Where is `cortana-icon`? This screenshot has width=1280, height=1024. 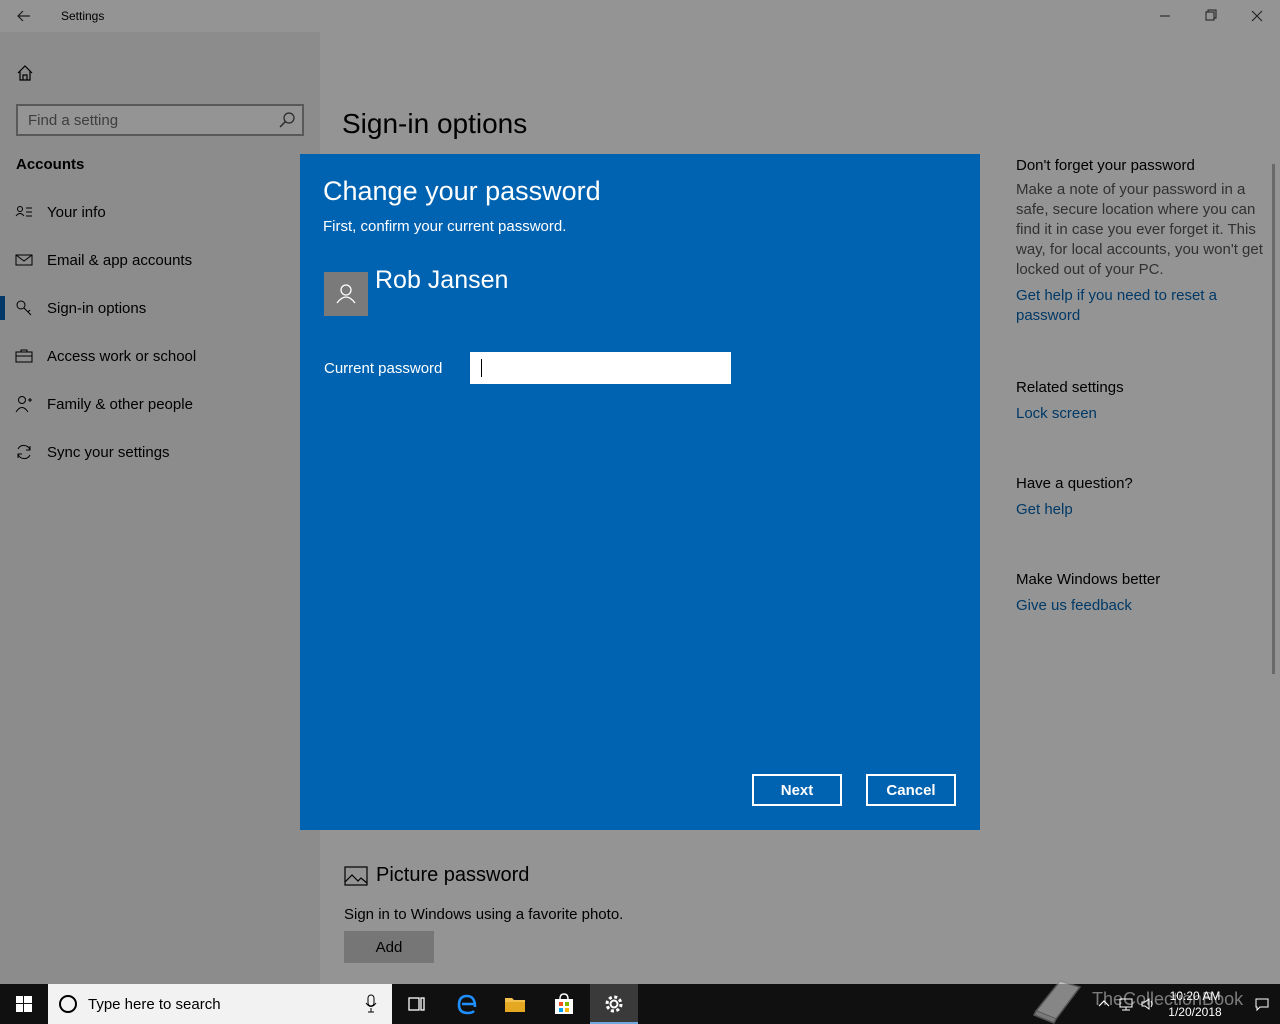 cortana-icon is located at coordinates (68, 1004).